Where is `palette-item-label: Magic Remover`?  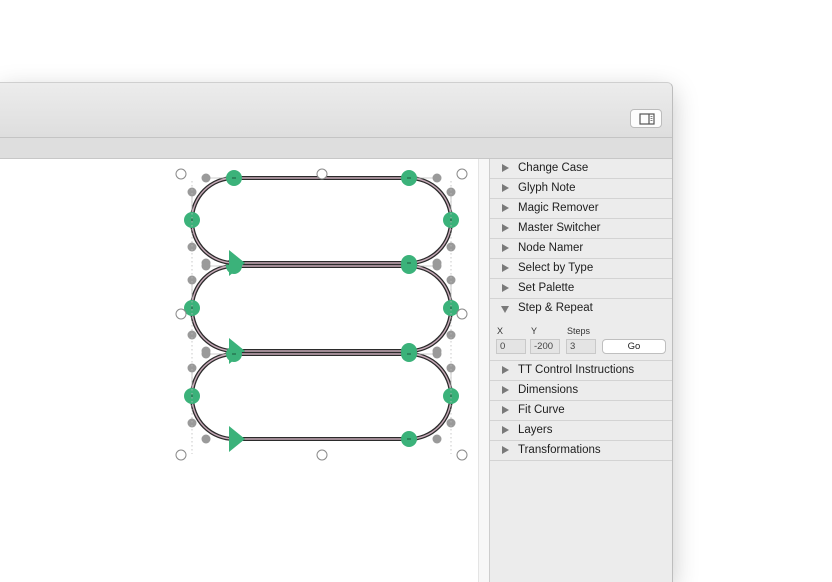 palette-item-label: Magic Remover is located at coordinates (558, 208).